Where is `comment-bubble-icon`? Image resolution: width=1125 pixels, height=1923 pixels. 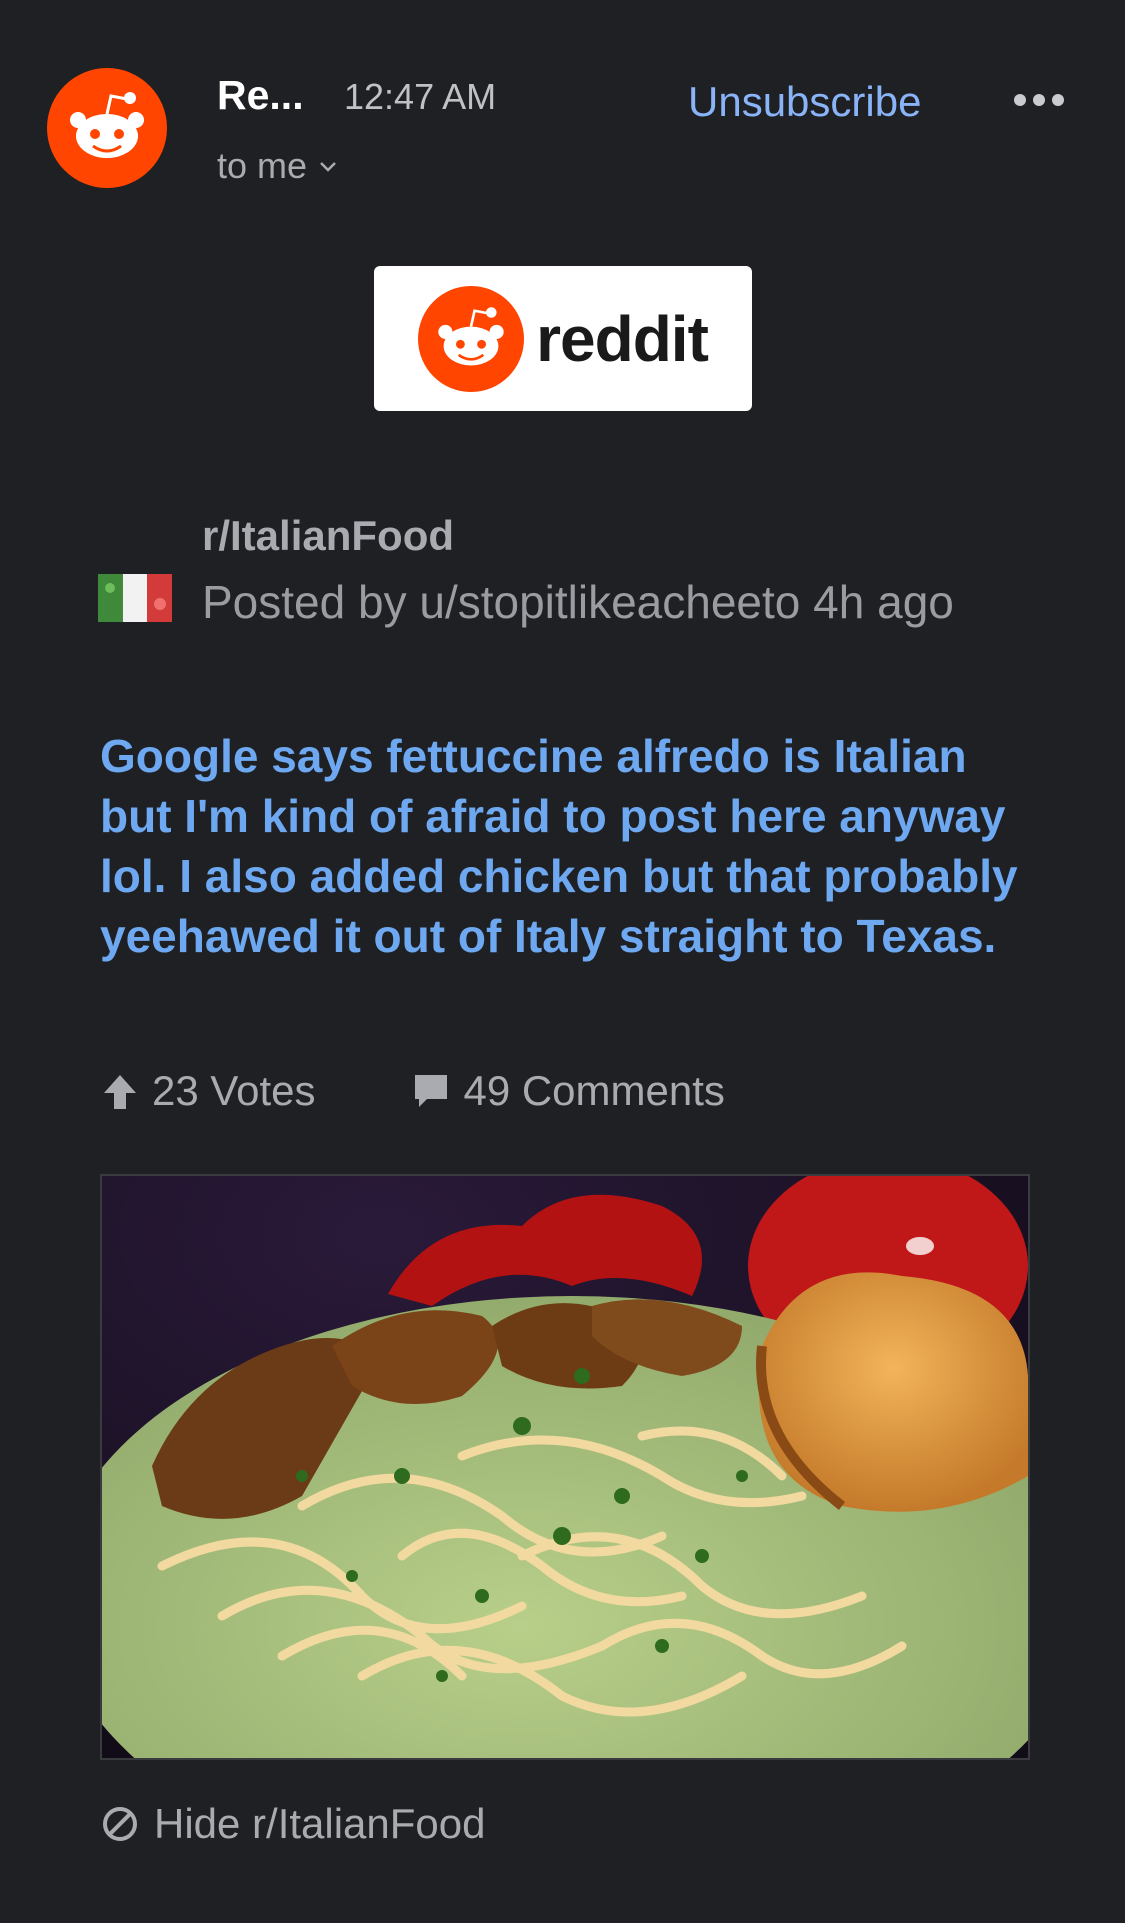
comment-bubble-icon is located at coordinates (431, 1091).